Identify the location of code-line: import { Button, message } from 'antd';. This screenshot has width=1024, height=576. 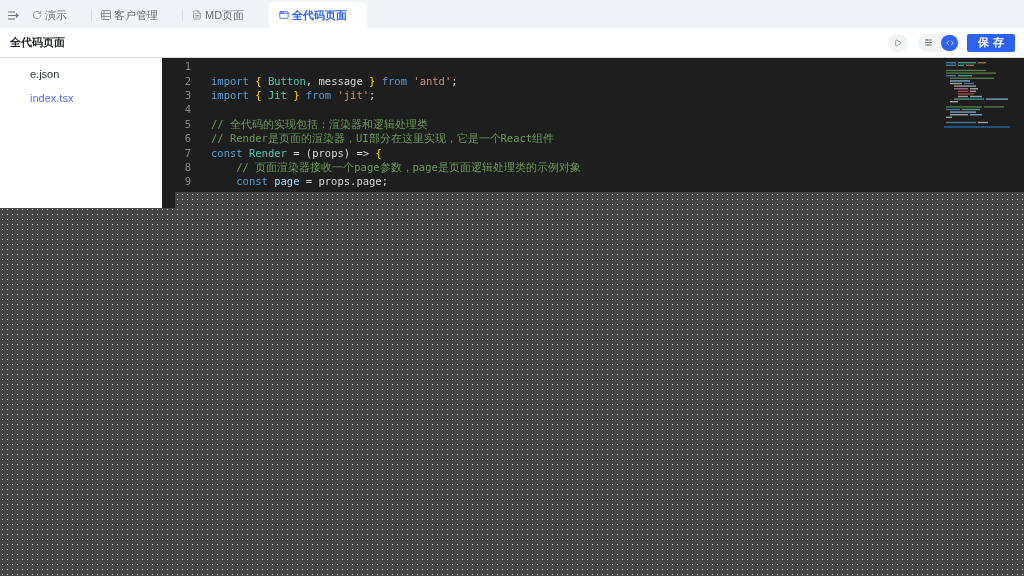
(334, 80).